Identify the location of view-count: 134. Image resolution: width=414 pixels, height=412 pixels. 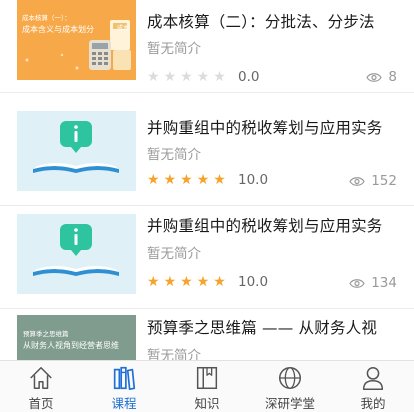
(373, 283).